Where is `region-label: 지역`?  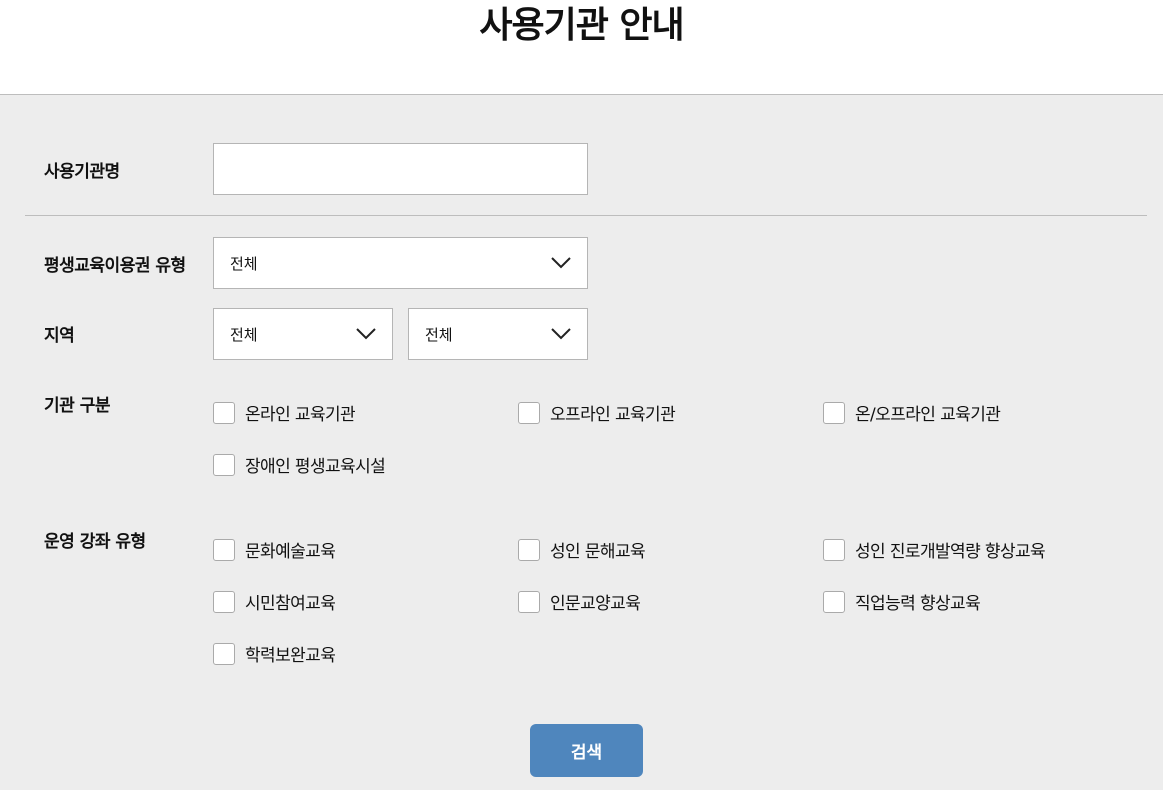
region-label: 지역 is located at coordinates (59, 336).